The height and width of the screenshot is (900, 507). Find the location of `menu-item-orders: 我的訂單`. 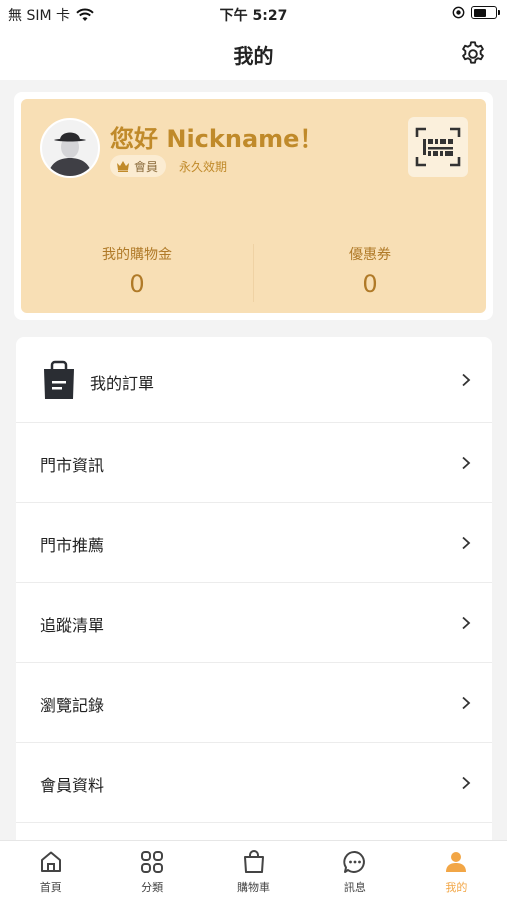

menu-item-orders: 我的訂單 is located at coordinates (254, 380).